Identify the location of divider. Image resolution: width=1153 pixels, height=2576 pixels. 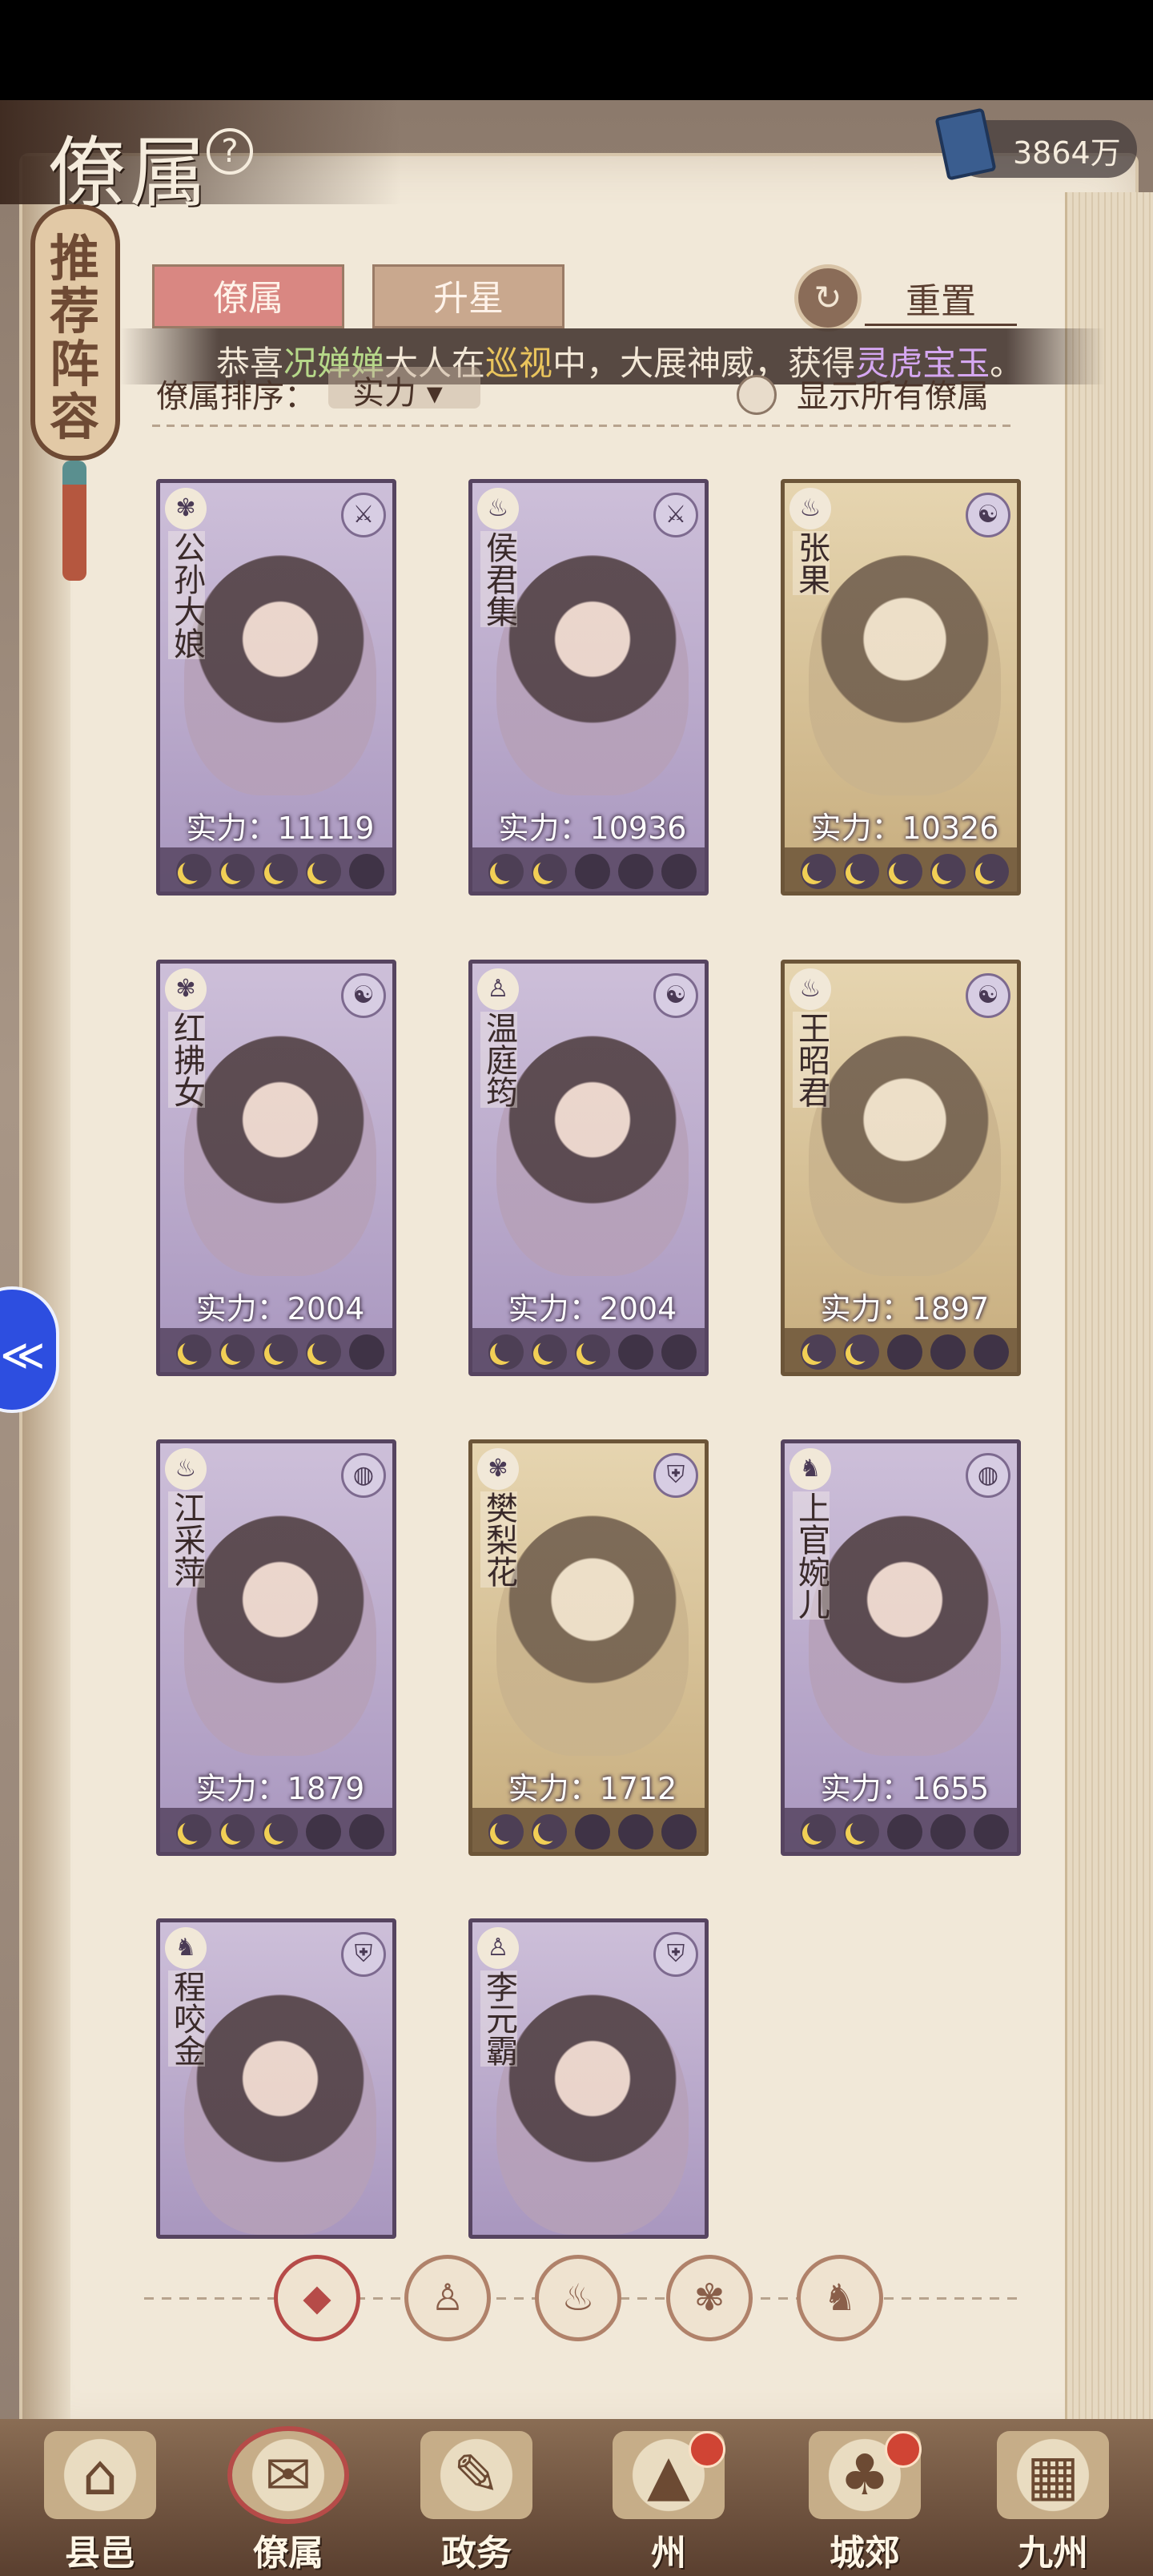
(585, 426).